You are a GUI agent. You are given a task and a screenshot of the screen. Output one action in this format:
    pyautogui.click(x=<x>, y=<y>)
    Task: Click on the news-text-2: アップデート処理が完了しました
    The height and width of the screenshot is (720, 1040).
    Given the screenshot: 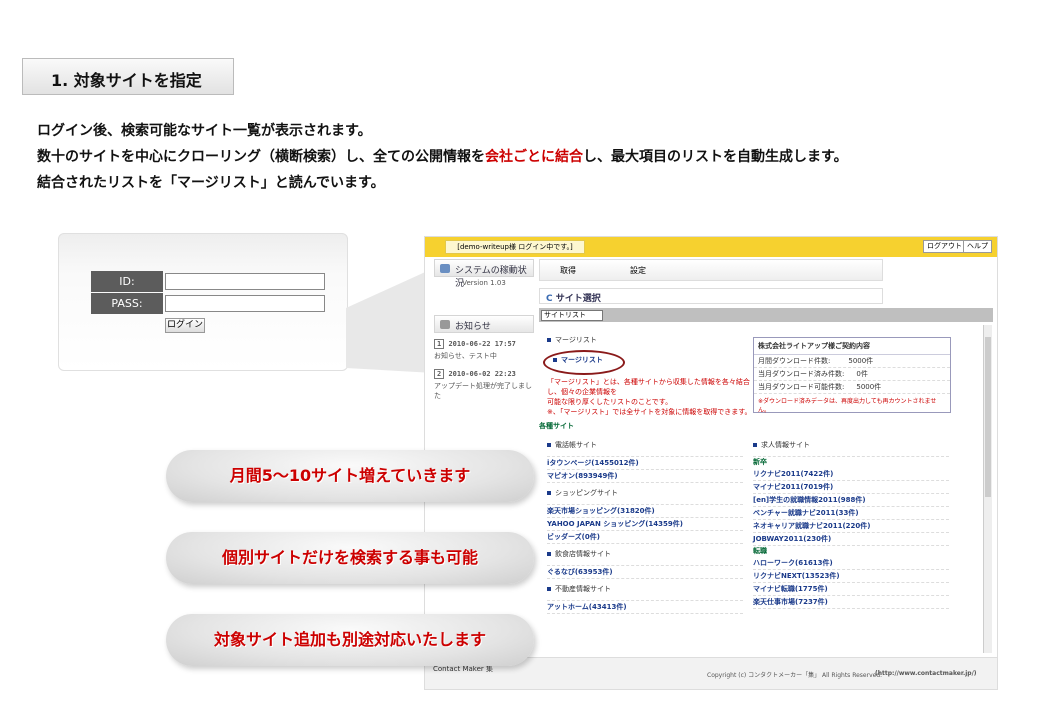 What is the action you would take?
    pyautogui.click(x=484, y=391)
    